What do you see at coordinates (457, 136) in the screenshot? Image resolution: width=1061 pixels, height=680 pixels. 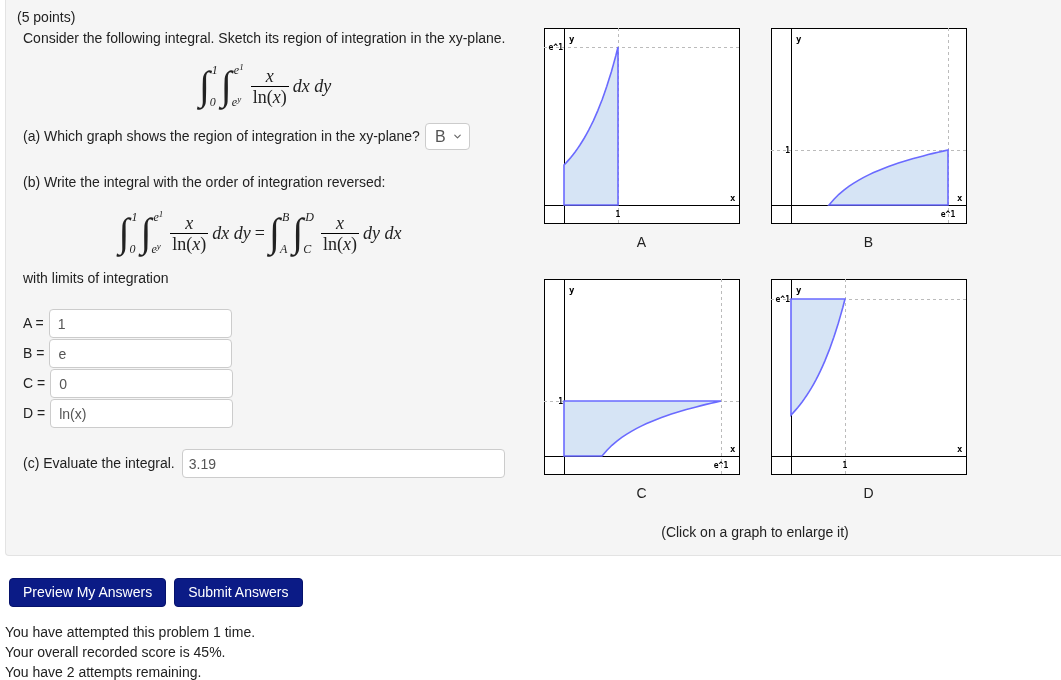 I see `chevron-down-icon` at bounding box center [457, 136].